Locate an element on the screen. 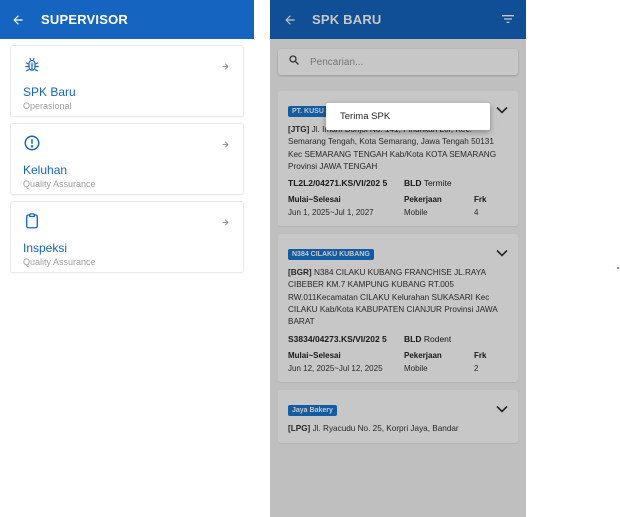  menu-item-label: Inspeksi is located at coordinates (45, 248).